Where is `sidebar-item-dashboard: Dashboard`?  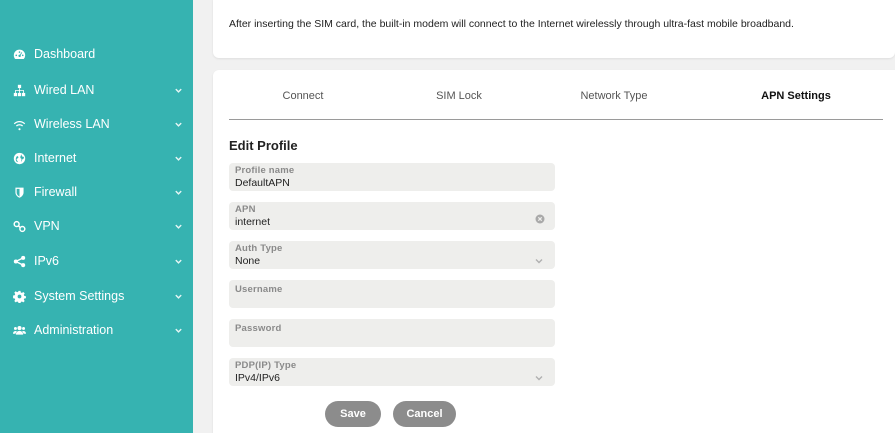 sidebar-item-dashboard: Dashboard is located at coordinates (96, 54).